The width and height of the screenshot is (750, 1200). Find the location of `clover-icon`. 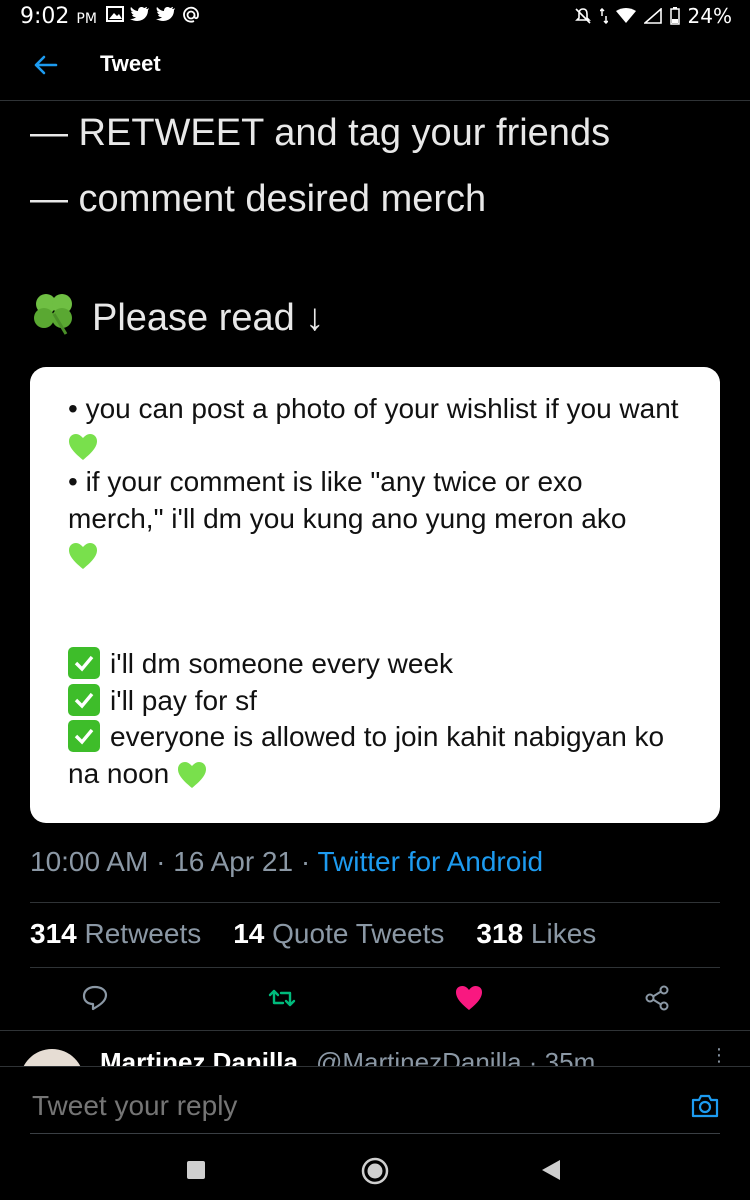

clover-icon is located at coordinates (53, 314).